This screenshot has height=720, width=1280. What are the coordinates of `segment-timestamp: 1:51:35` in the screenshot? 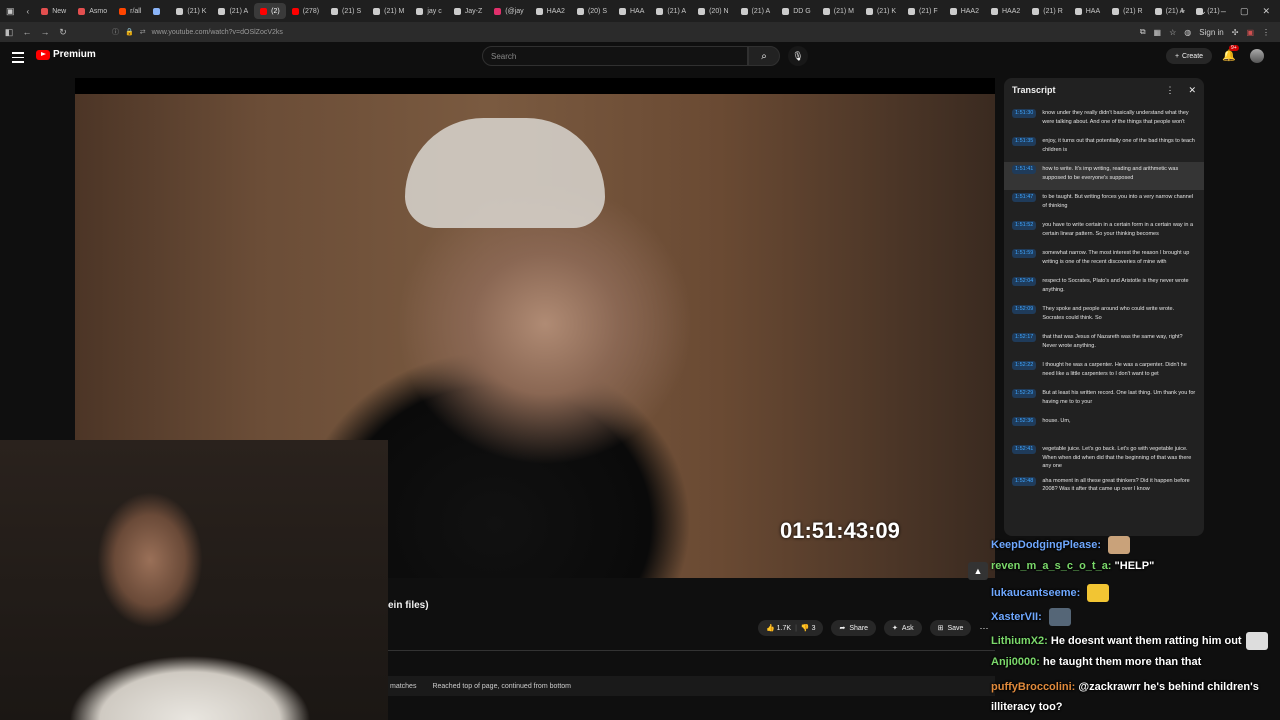 It's located at (1024, 141).